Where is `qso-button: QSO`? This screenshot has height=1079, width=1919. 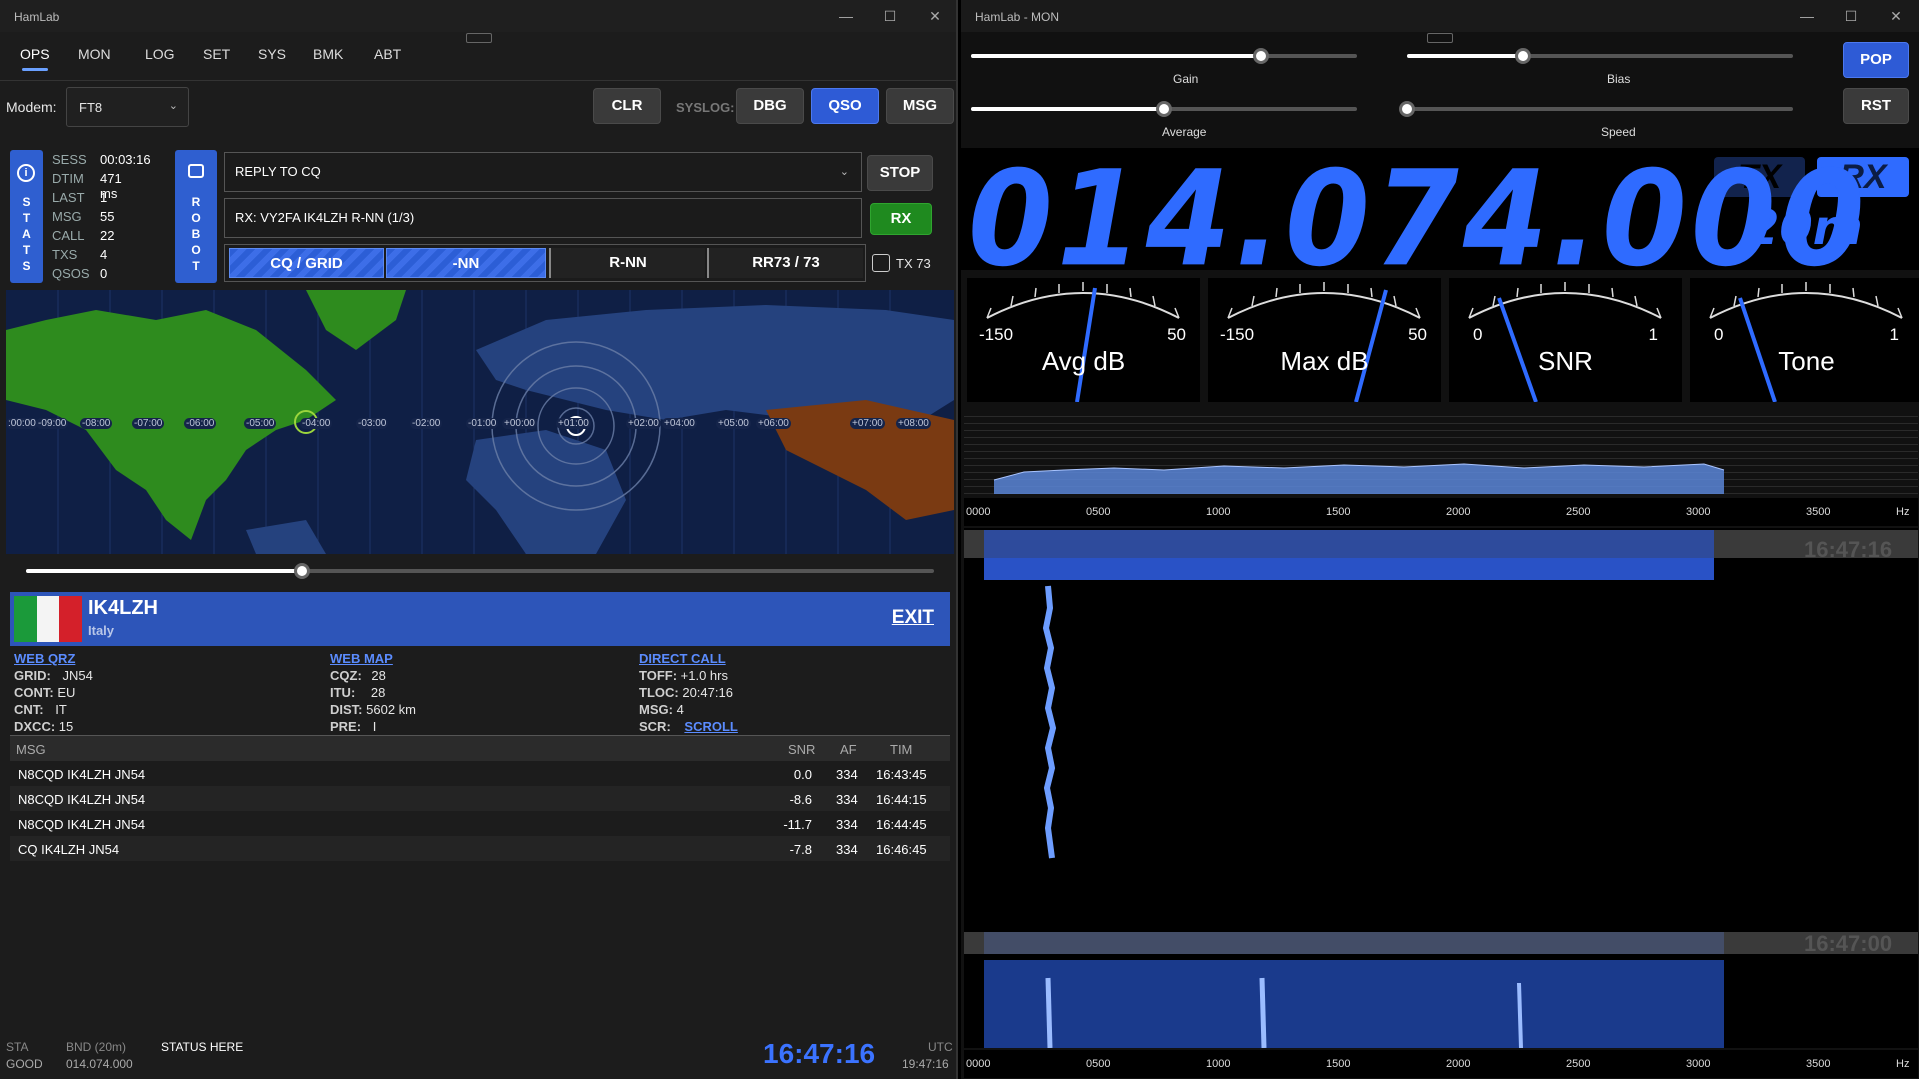
qso-button: QSO is located at coordinates (845, 106).